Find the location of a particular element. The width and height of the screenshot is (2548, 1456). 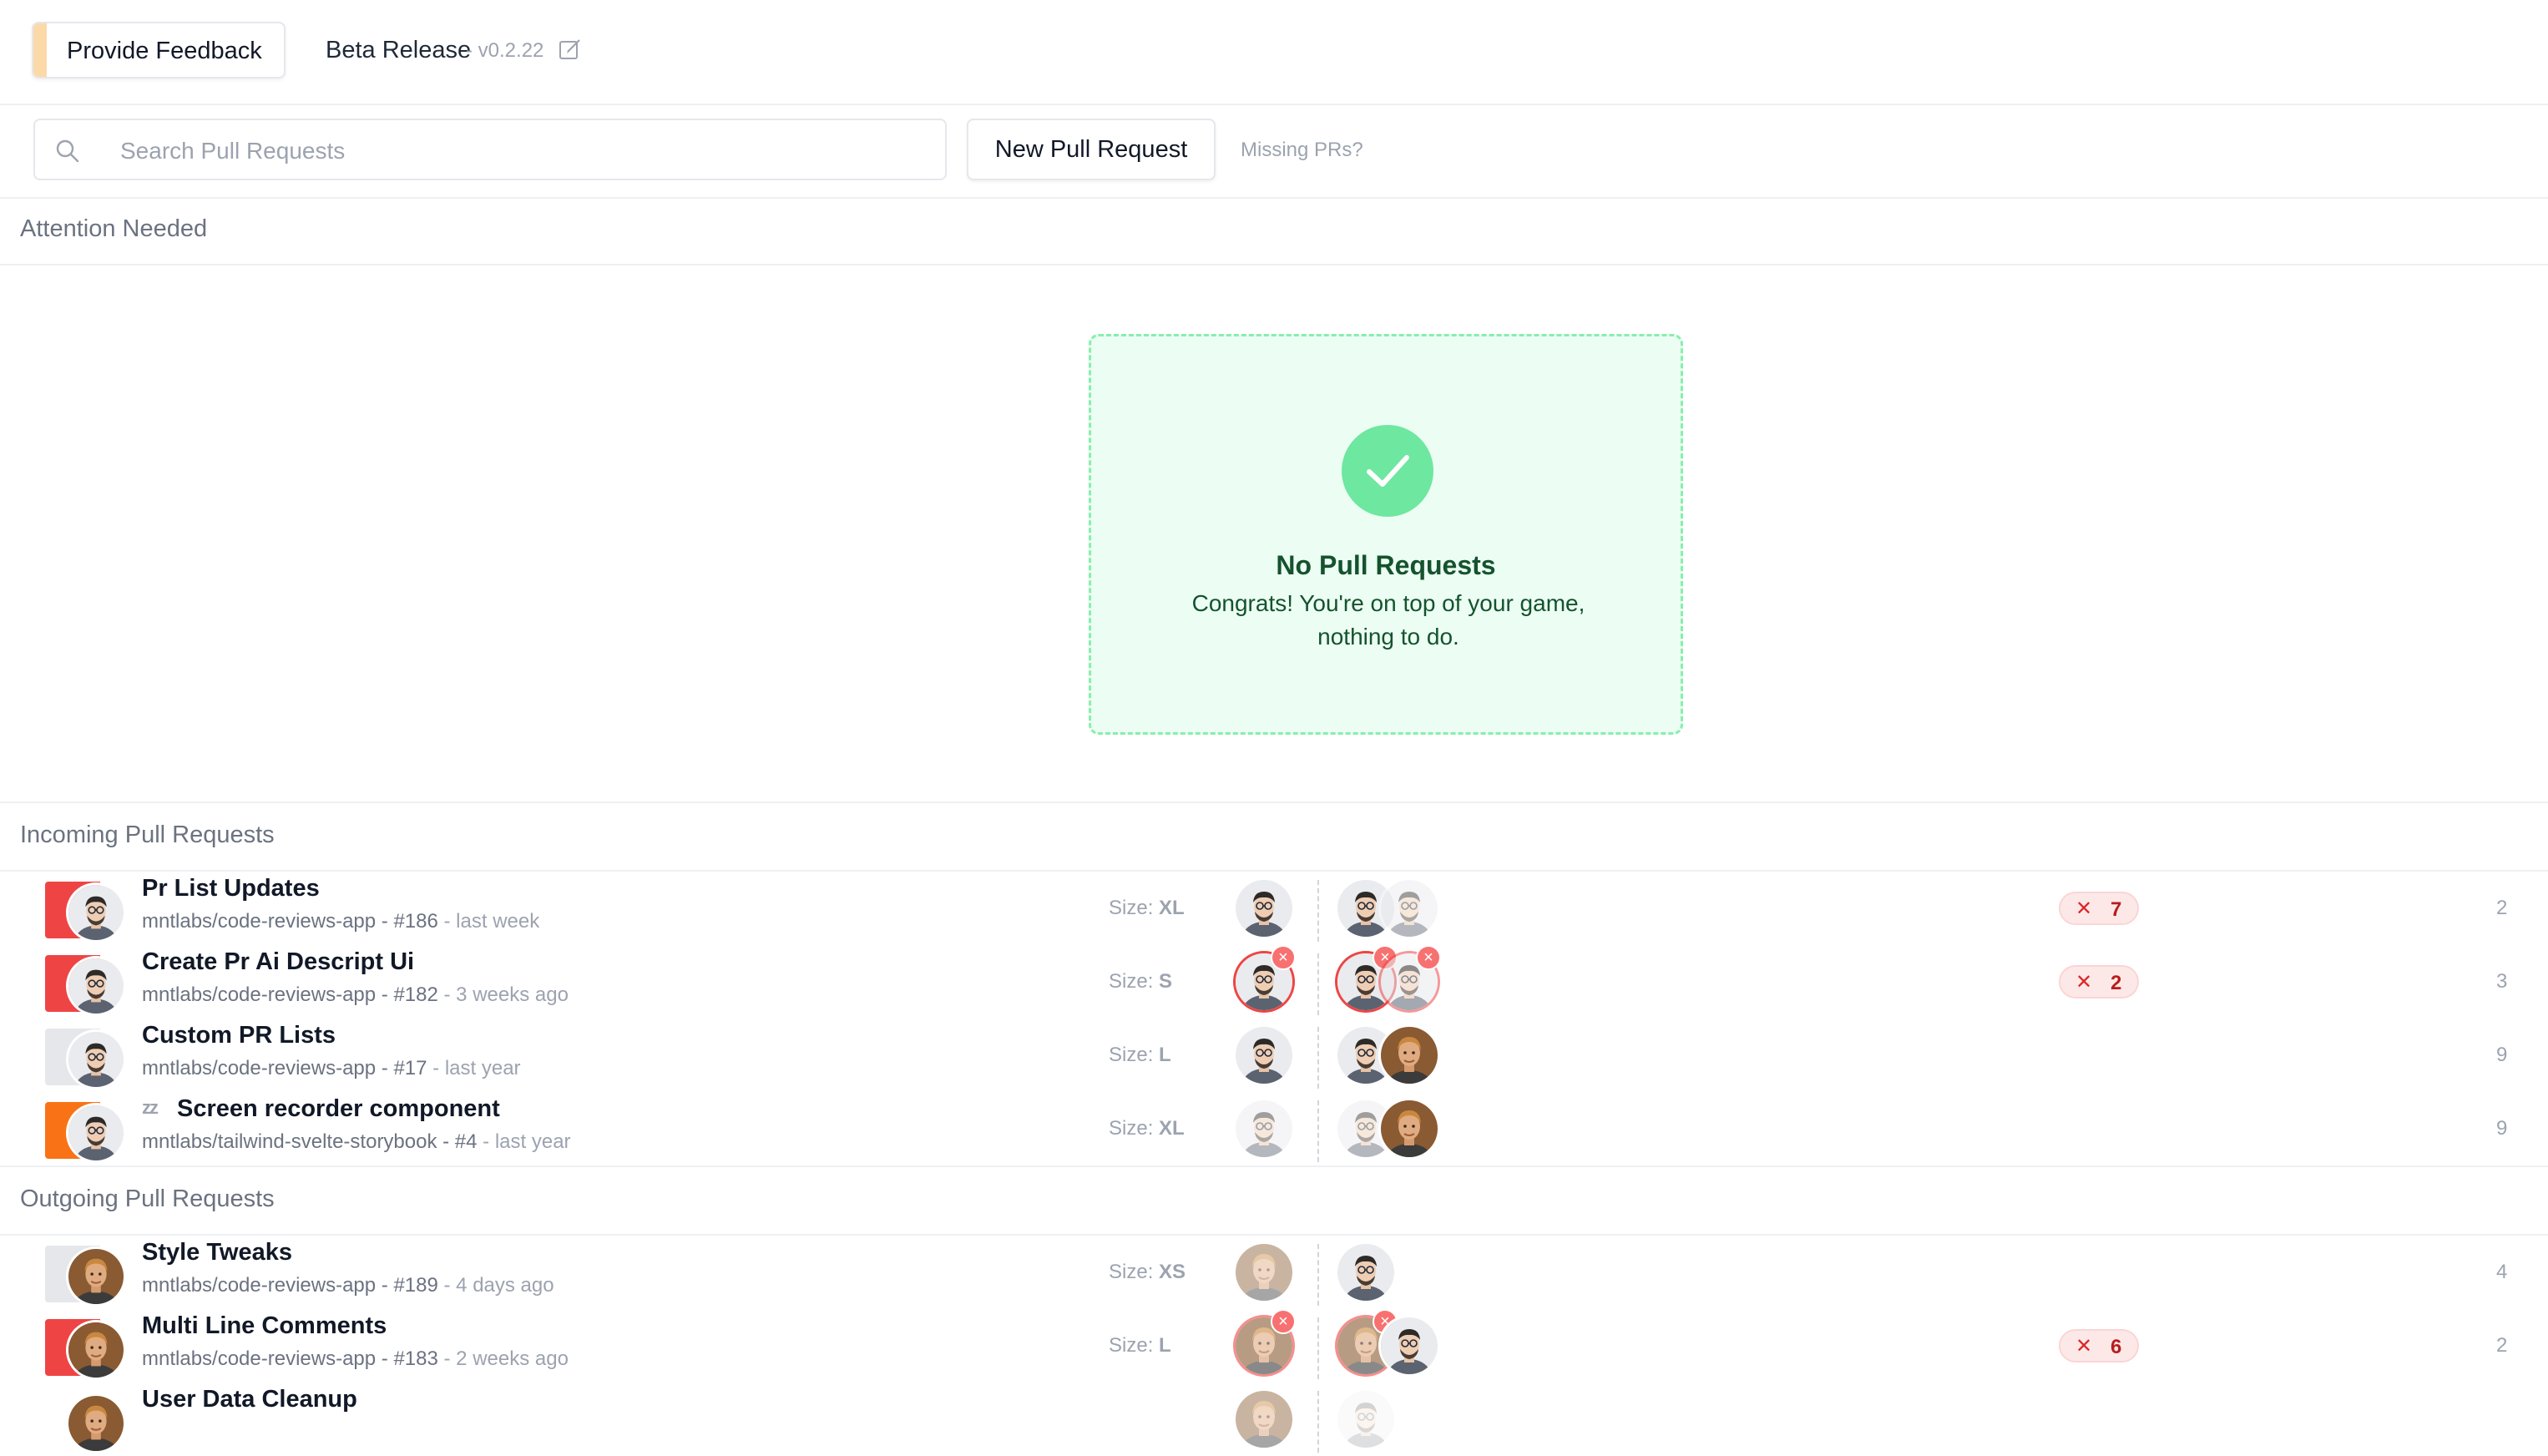

pr-age: - 2 weeks ago is located at coordinates (503, 1358).